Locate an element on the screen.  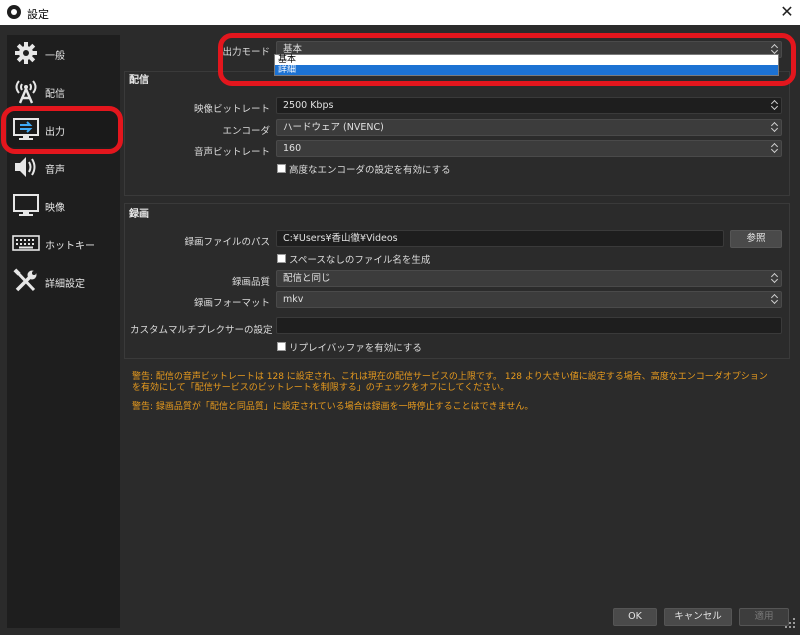
broadcast-icon is located at coordinates (26, 92).